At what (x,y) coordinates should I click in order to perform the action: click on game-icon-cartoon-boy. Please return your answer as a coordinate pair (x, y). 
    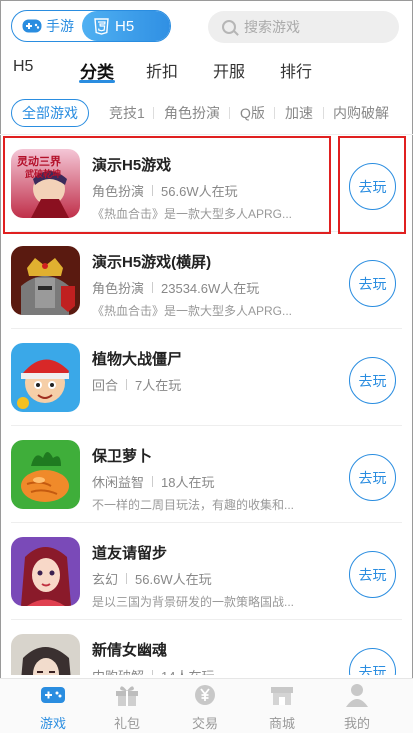
    Looking at the image, I should click on (45, 377).